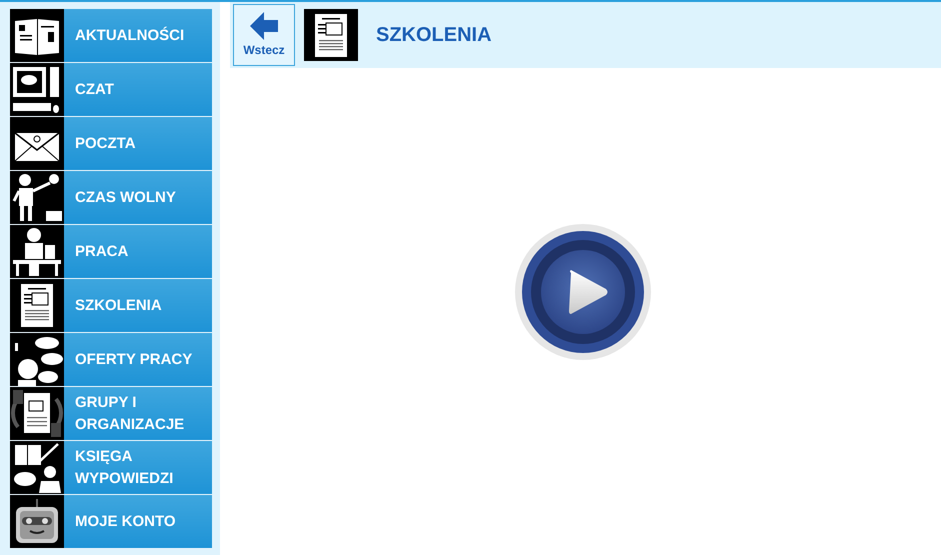 This screenshot has width=941, height=555. What do you see at coordinates (37, 521) in the screenshot?
I see `robot-icon` at bounding box center [37, 521].